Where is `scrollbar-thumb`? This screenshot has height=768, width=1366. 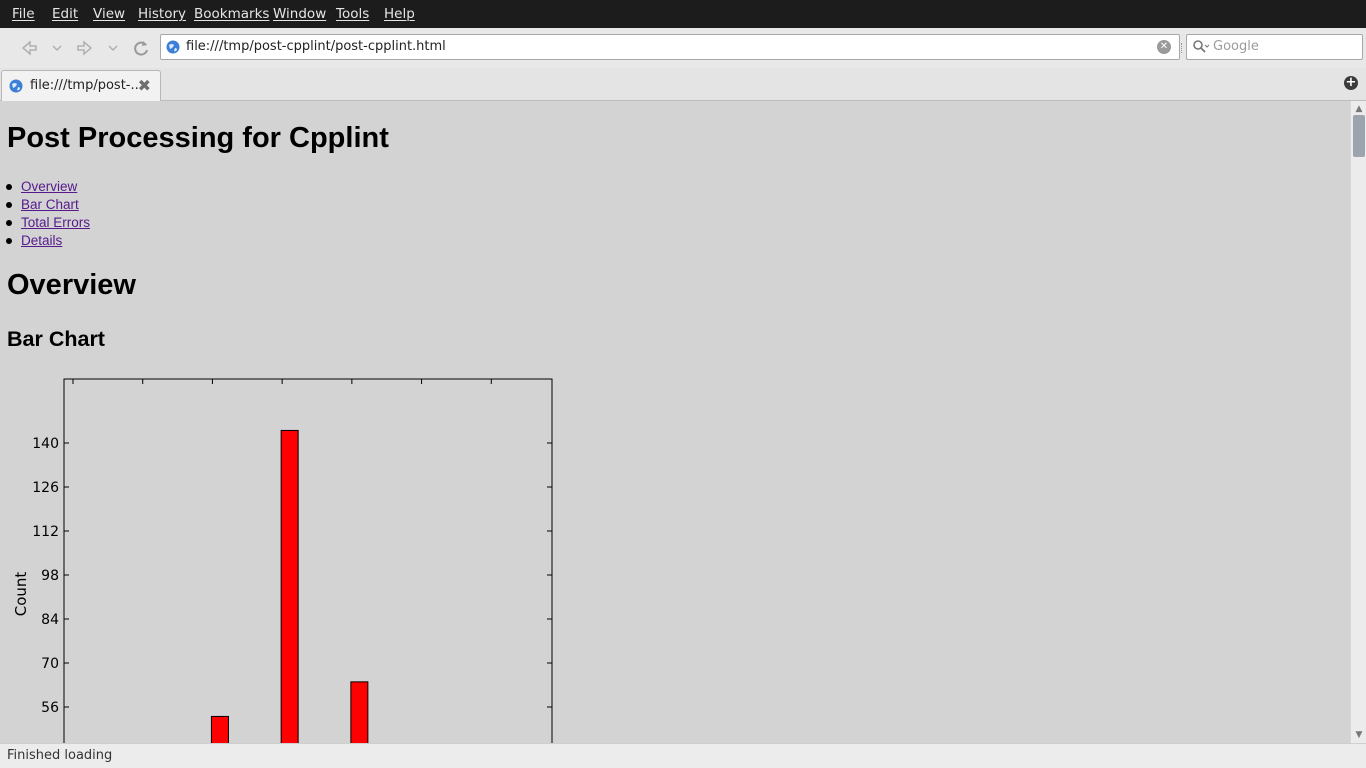
scrollbar-thumb is located at coordinates (1359, 136).